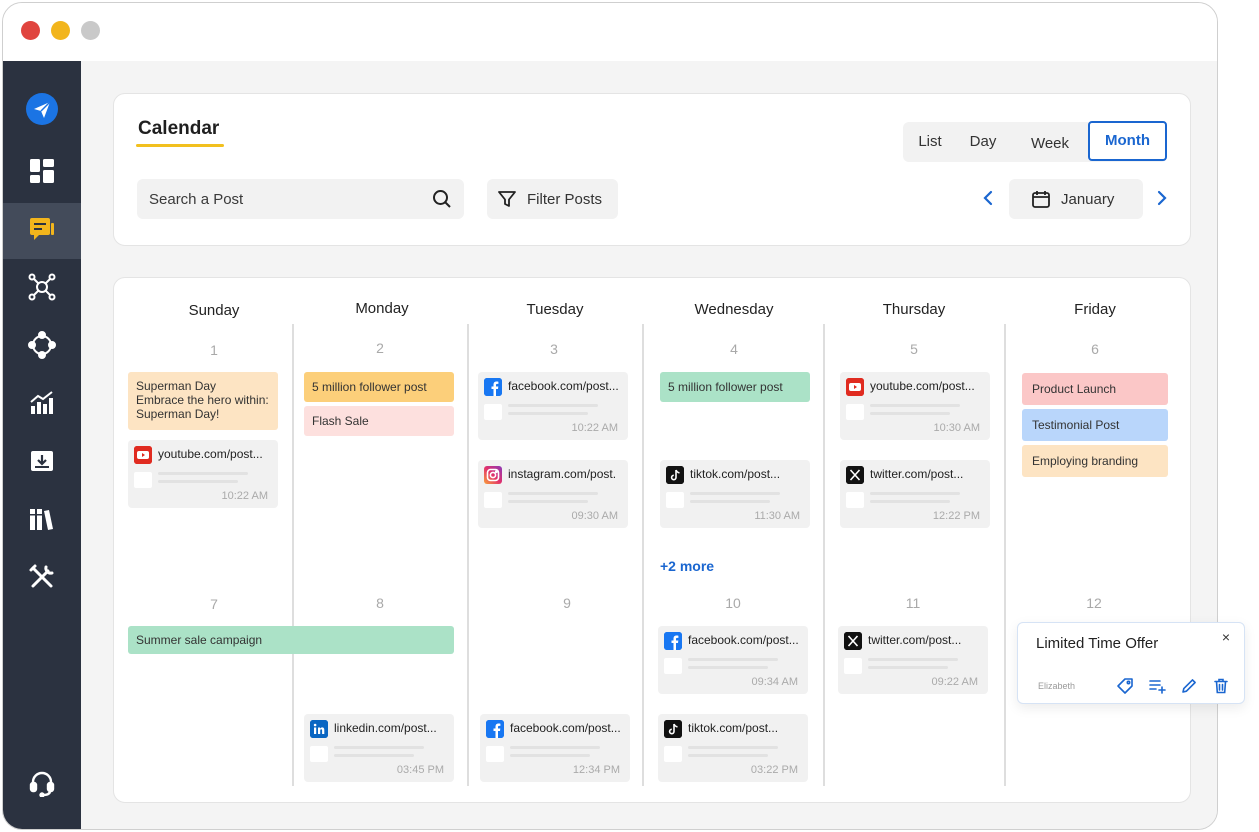 This screenshot has height=832, width=1259. Describe the element at coordinates (1095, 389) in the screenshot. I see `event-product-launch: Product Launch` at that location.